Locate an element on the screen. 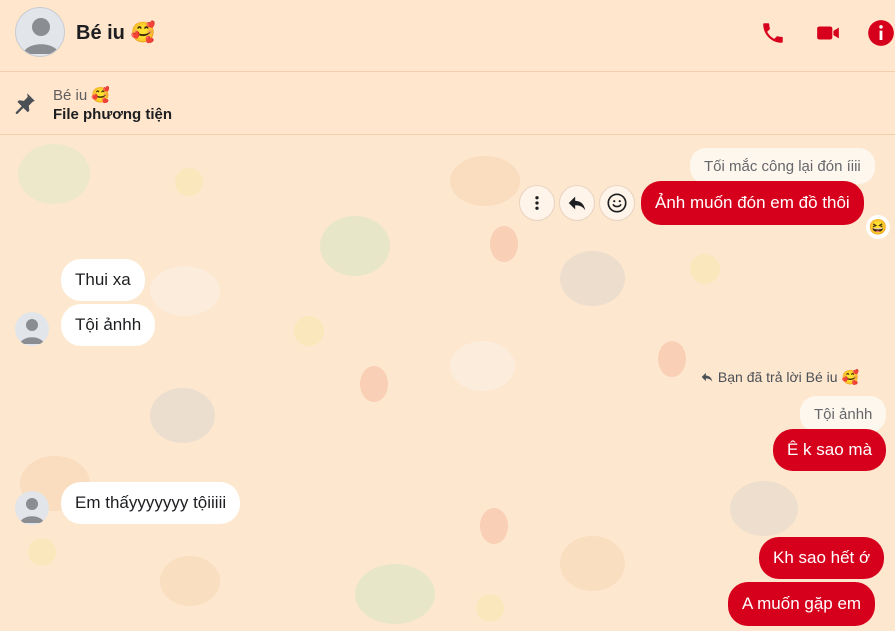 The width and height of the screenshot is (895, 631). incoming-message: Thui xa is located at coordinates (103, 280).